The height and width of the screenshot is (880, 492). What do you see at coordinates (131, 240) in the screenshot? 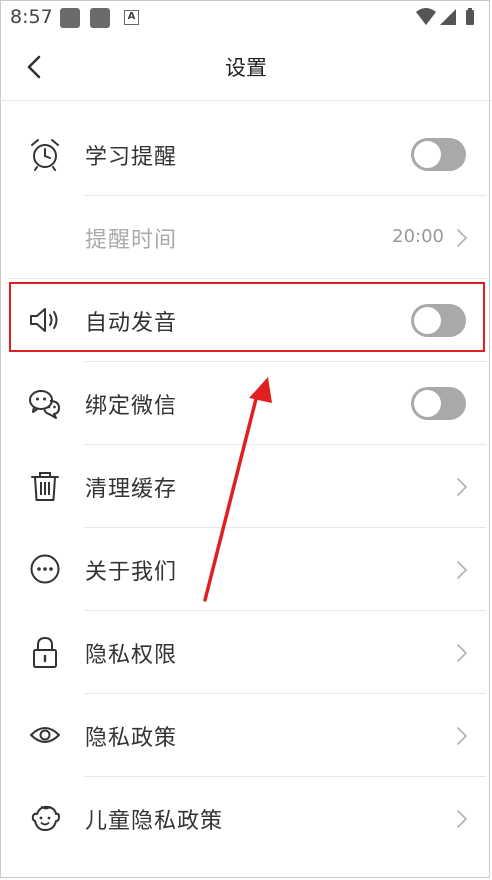
I see `setting-label: 提醒时间` at bounding box center [131, 240].